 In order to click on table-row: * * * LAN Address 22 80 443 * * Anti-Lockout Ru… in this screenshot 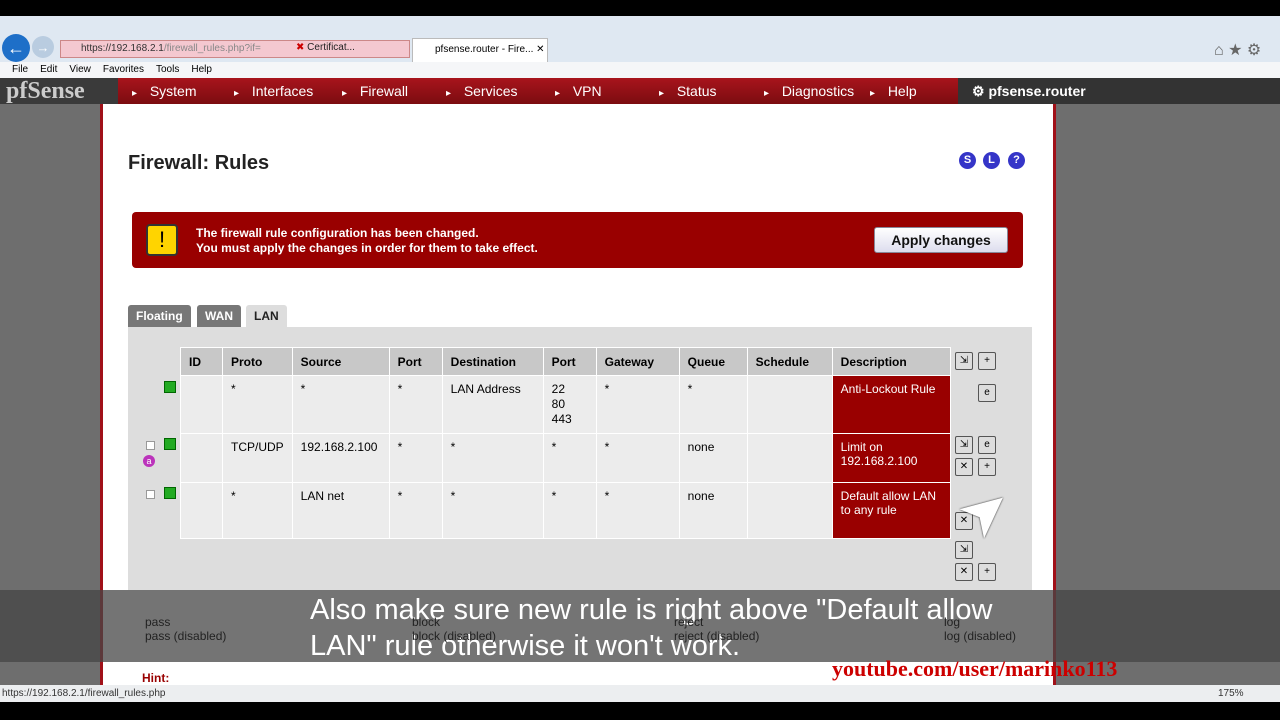, I will do `click(565, 404)`.